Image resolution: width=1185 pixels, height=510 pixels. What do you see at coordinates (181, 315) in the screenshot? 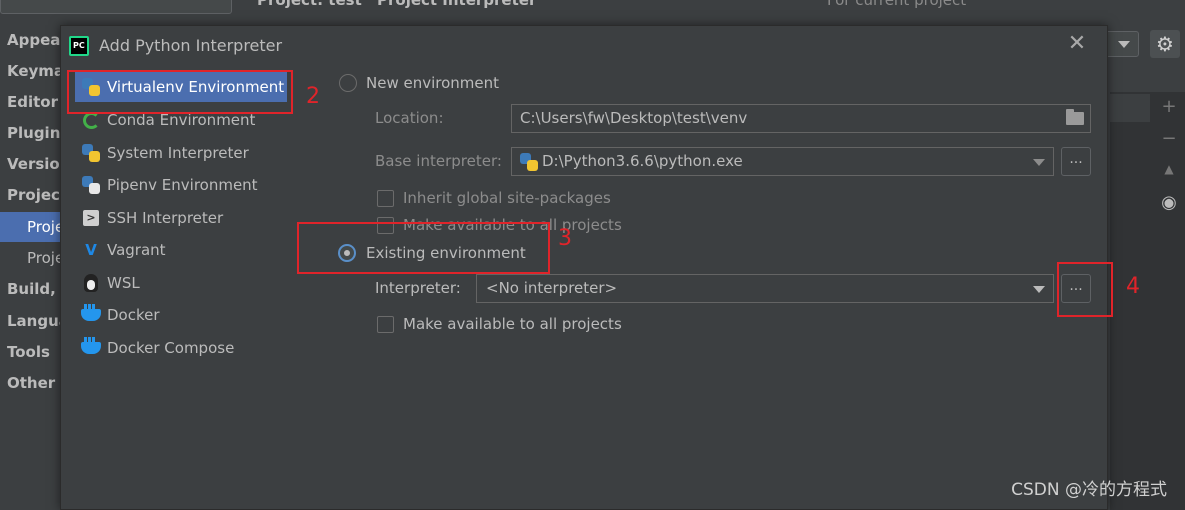
I see `list-item-docker: Docker` at bounding box center [181, 315].